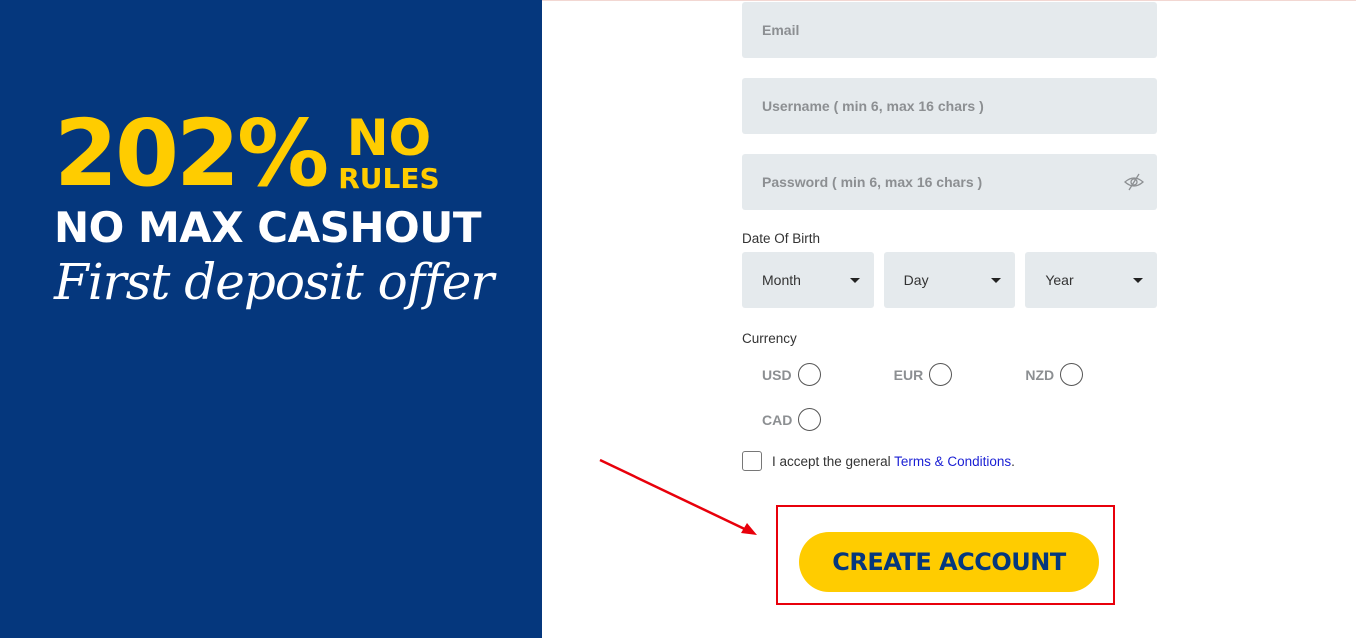  What do you see at coordinates (1134, 182) in the screenshot?
I see `eye-slash-icon` at bounding box center [1134, 182].